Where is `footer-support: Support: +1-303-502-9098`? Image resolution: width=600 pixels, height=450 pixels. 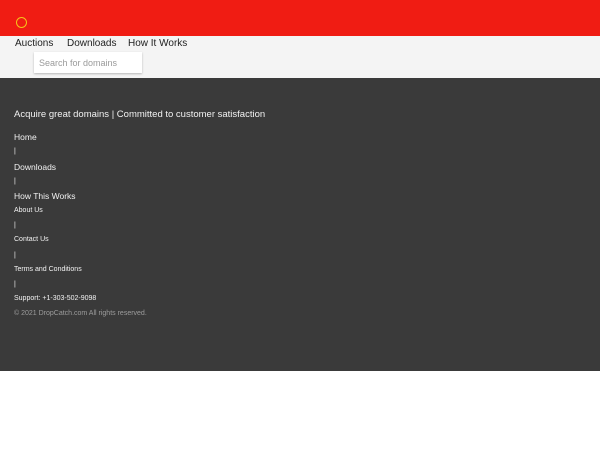
footer-support: Support: +1-303-502-9098 is located at coordinates (55, 298).